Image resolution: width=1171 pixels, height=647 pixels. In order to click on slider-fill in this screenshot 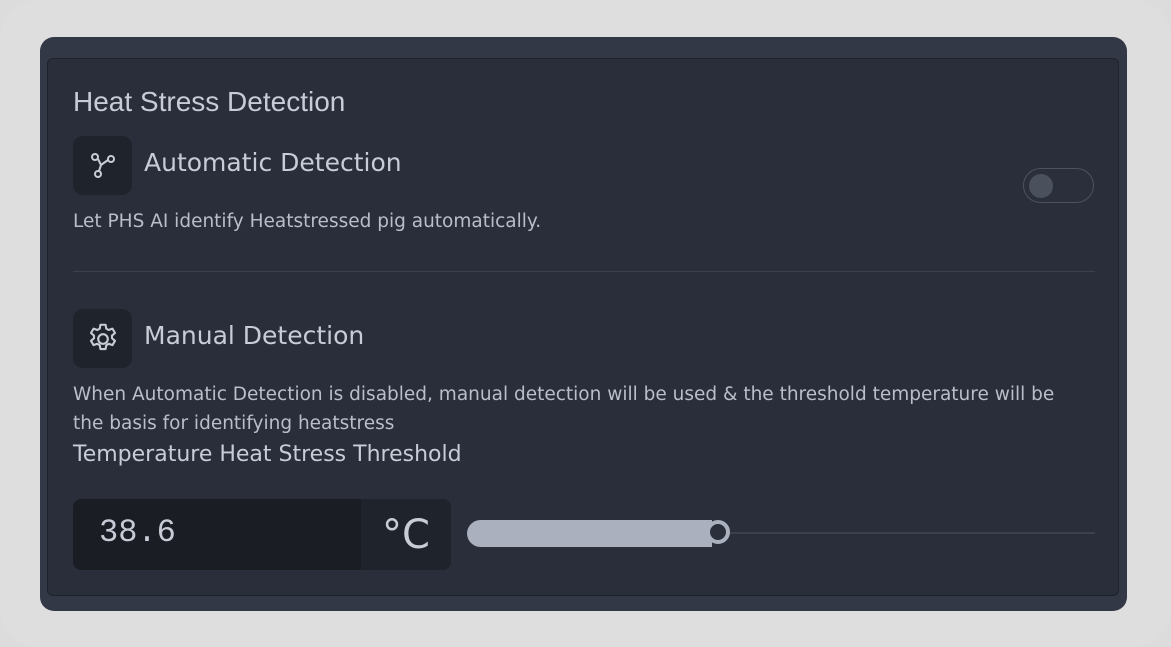, I will do `click(589, 533)`.